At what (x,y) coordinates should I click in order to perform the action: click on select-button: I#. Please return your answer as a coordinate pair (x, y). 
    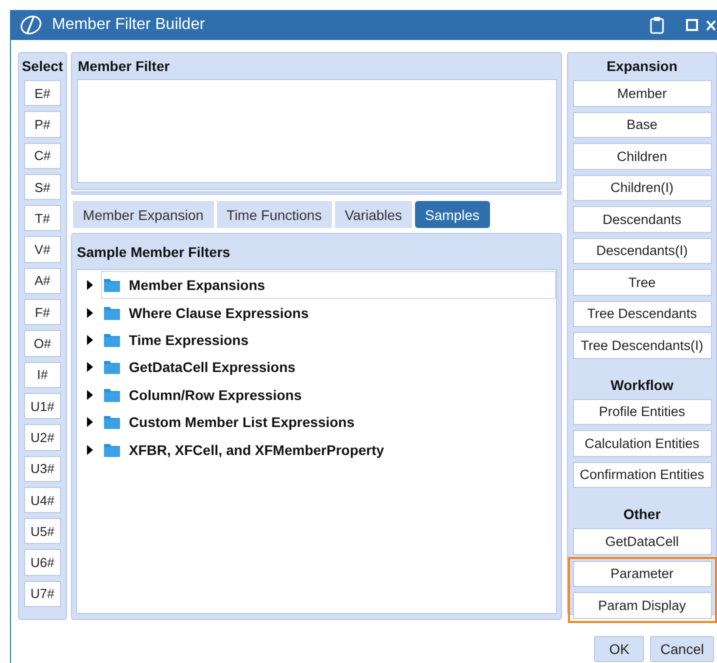
    Looking at the image, I should click on (42, 375).